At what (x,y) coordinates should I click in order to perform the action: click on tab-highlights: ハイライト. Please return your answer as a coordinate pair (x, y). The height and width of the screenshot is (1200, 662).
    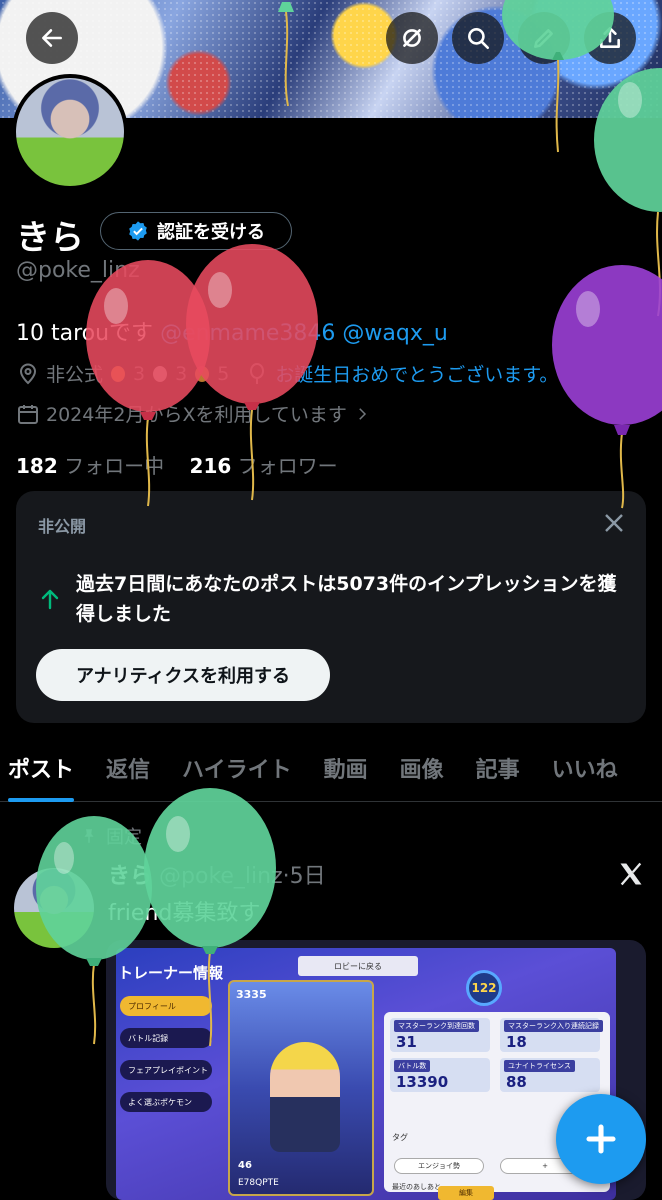
    Looking at the image, I should click on (237, 770).